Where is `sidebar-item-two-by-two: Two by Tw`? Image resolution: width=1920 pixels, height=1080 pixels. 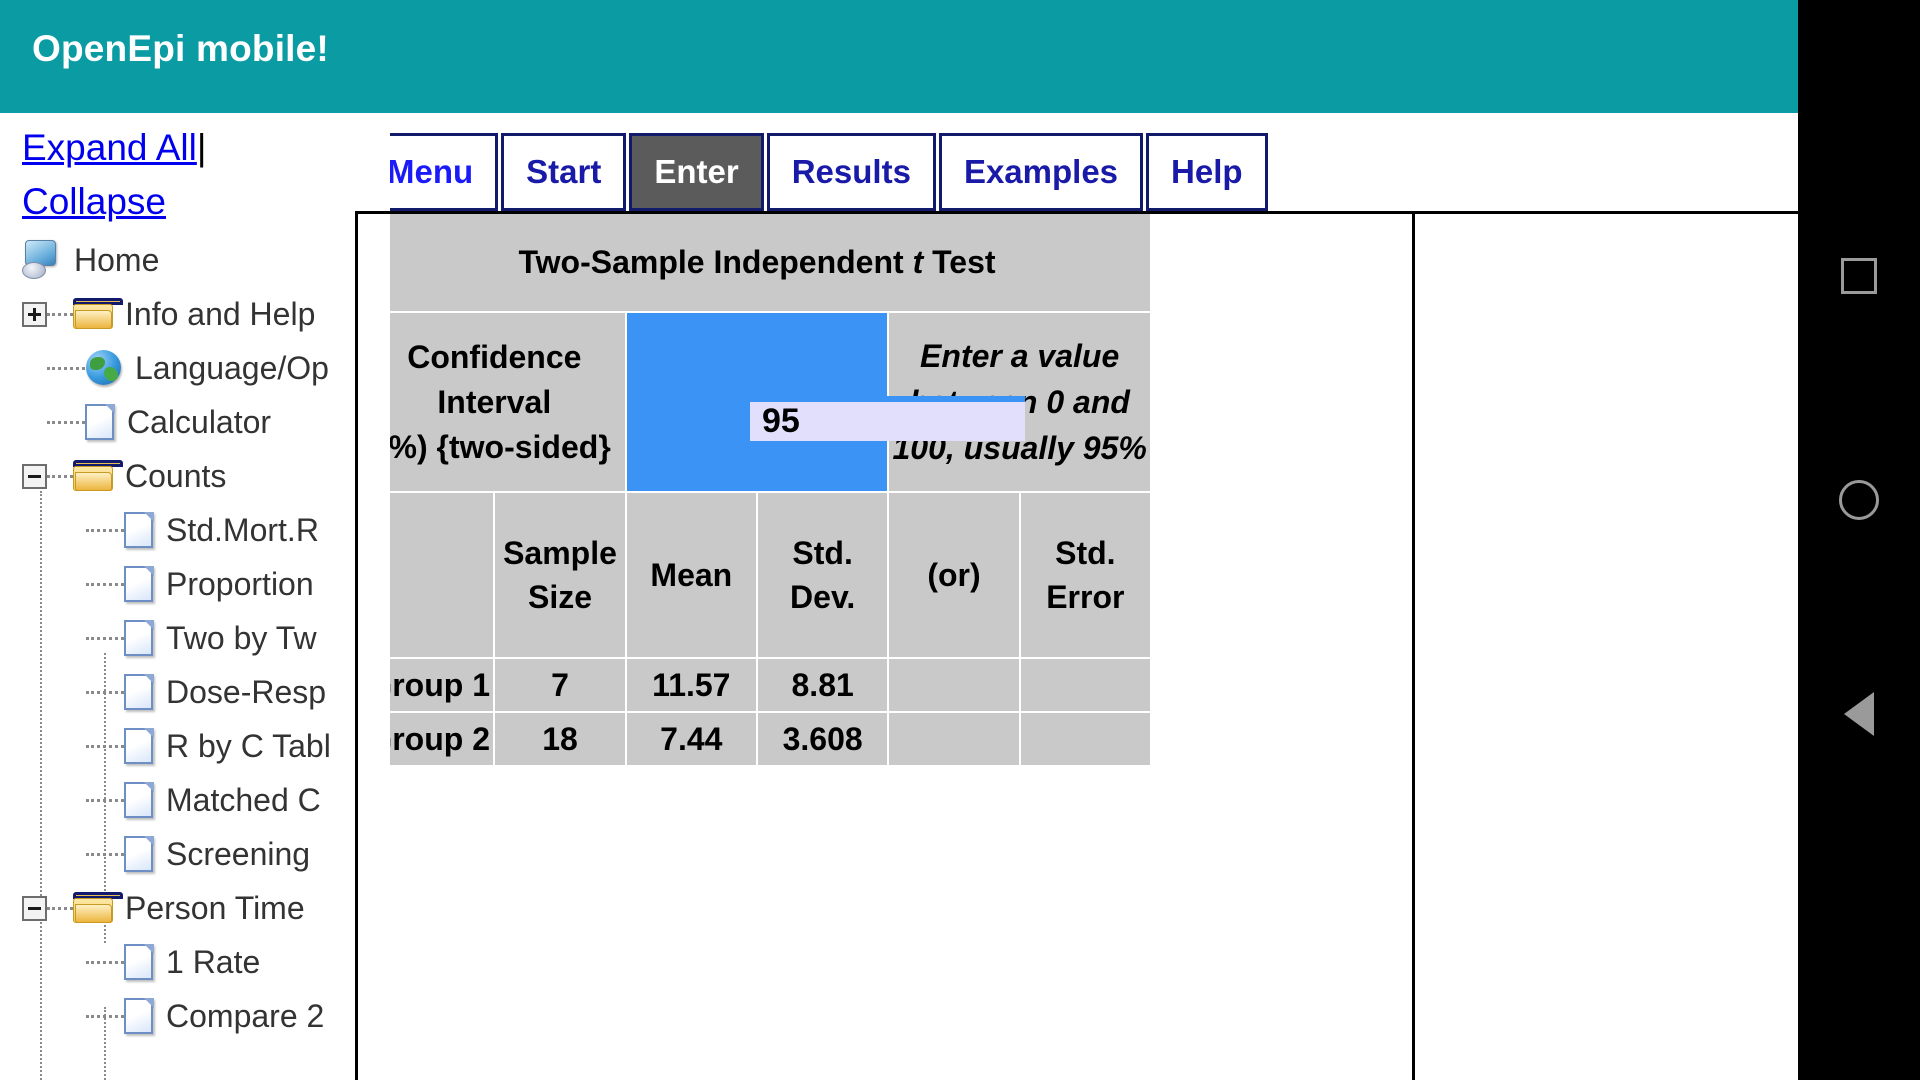 sidebar-item-two-by-two: Two by Tw is located at coordinates (195, 638).